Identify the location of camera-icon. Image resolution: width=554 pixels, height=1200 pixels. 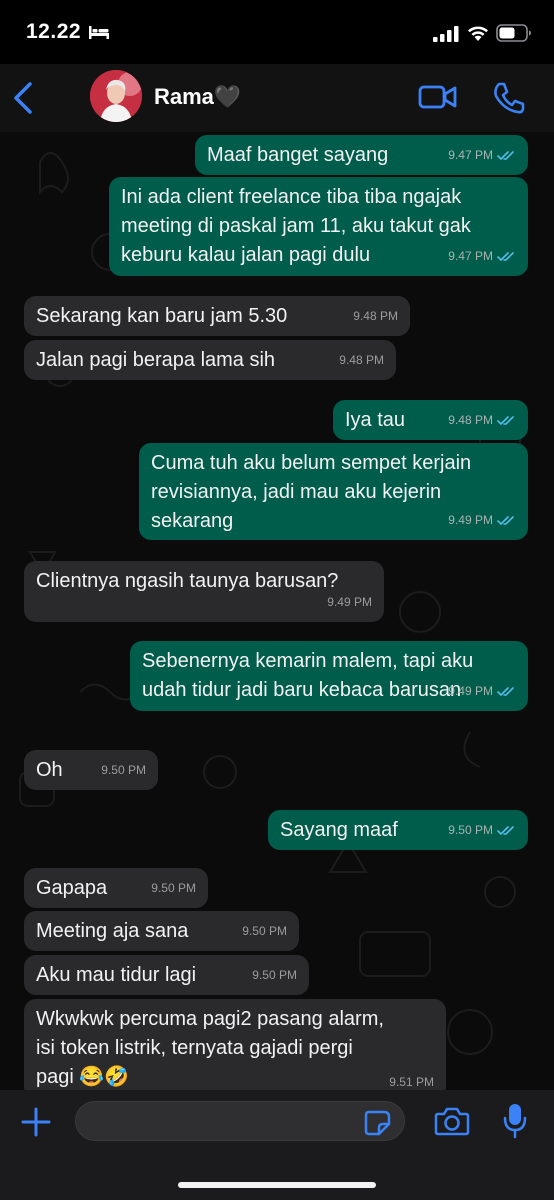
(452, 1121).